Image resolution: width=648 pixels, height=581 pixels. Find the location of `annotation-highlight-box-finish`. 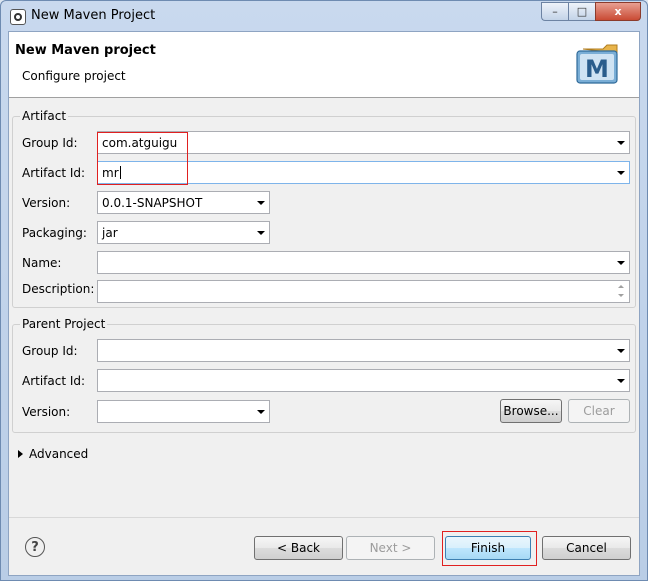

annotation-highlight-box-finish is located at coordinates (489, 548).